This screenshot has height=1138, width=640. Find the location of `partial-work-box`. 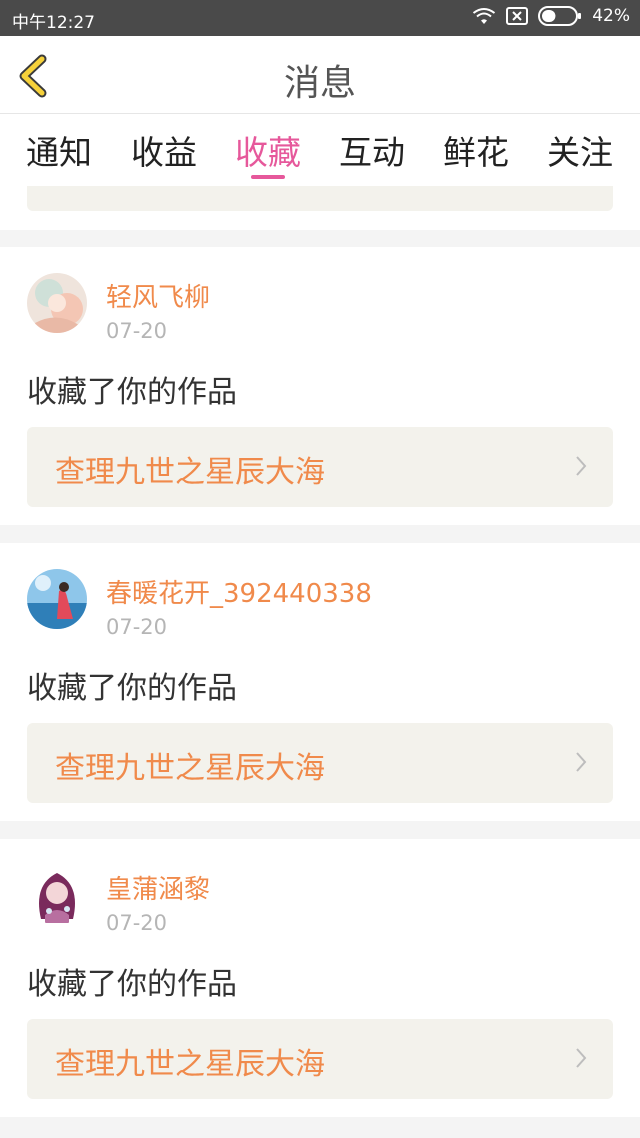

partial-work-box is located at coordinates (320, 198).